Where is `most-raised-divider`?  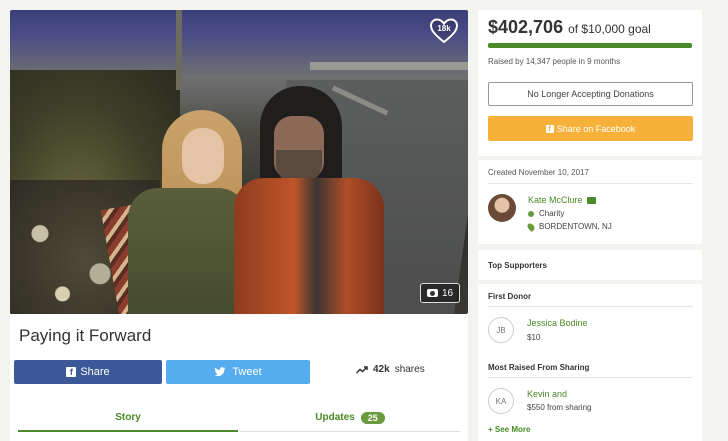
most-raised-divider is located at coordinates (590, 377).